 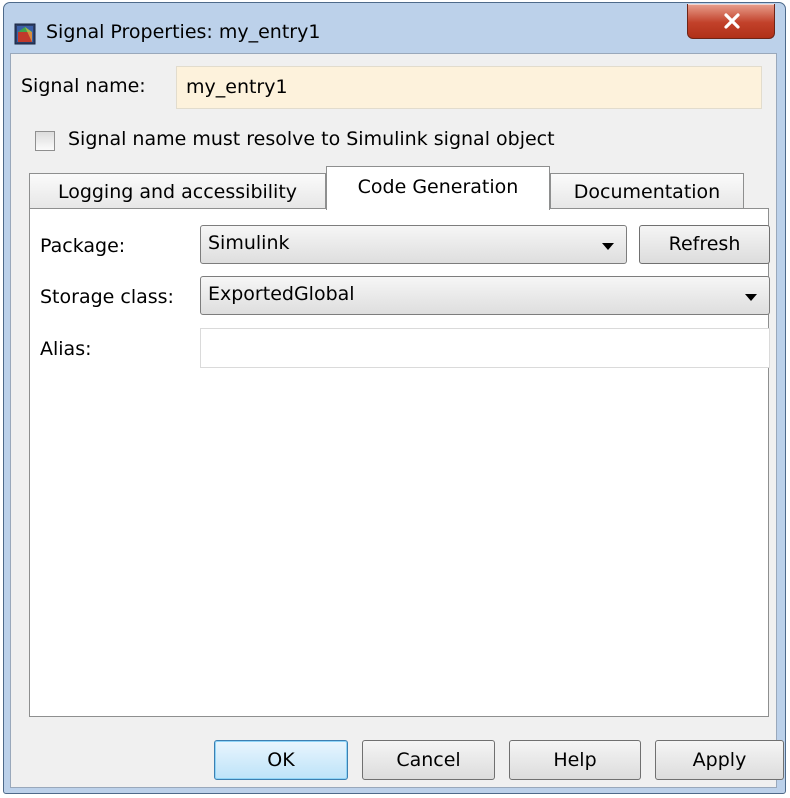 What do you see at coordinates (25, 34) in the screenshot?
I see `simulink-block-icon` at bounding box center [25, 34].